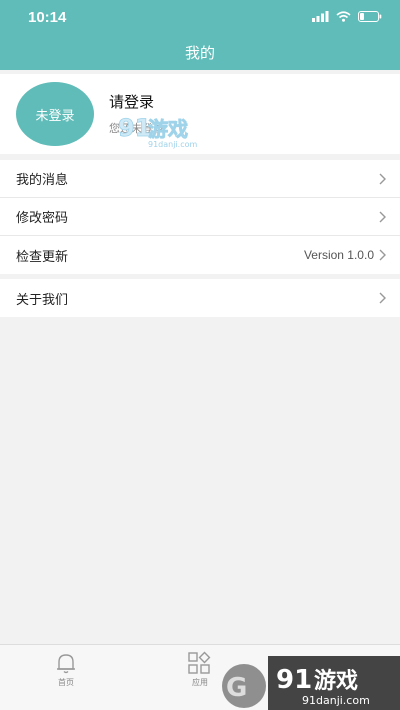 The height and width of the screenshot is (710, 400). Describe the element at coordinates (294, 680) in the screenshot. I see `svg-text: 91` at that location.